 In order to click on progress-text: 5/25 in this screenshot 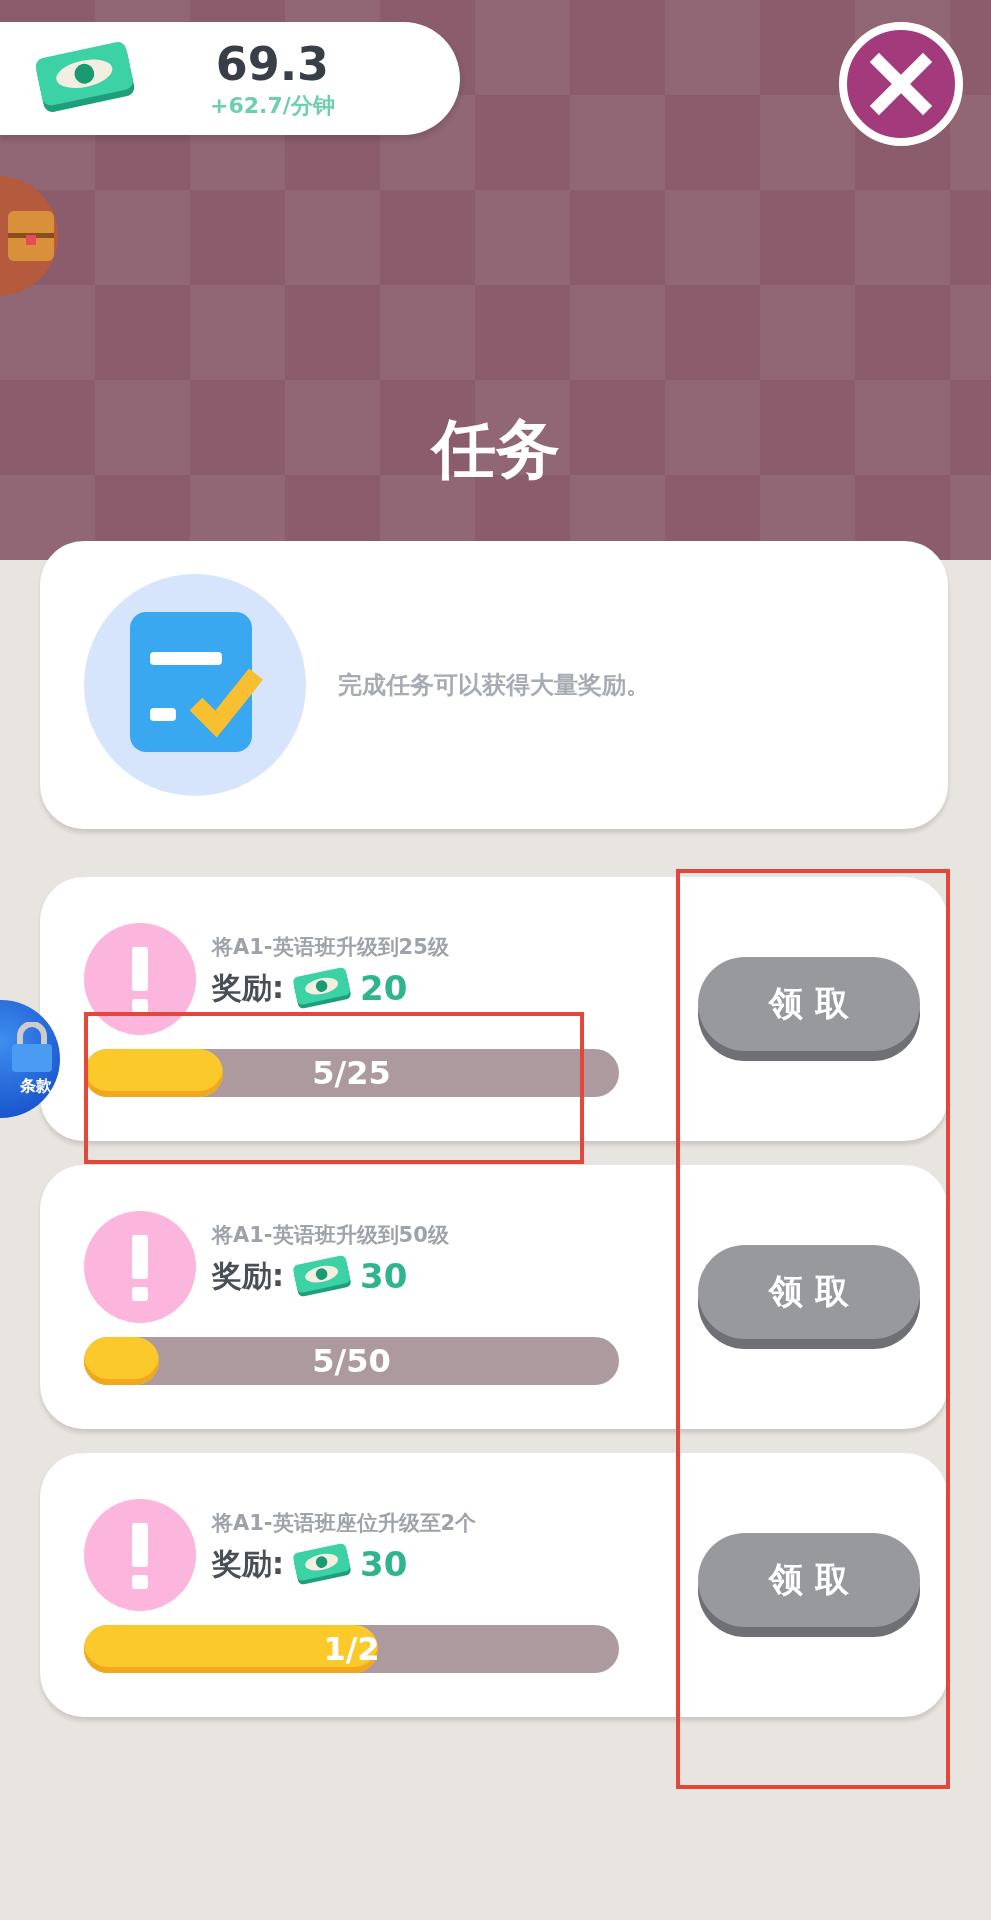, I will do `click(351, 1073)`.